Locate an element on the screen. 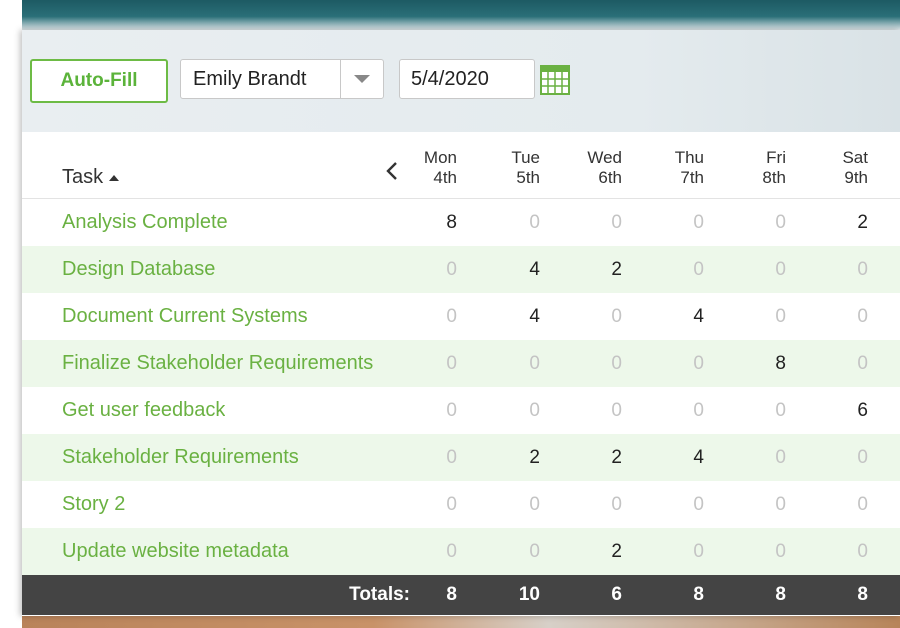 Image resolution: width=900 pixels, height=628 pixels. task-column-label: Task is located at coordinates (83, 177).